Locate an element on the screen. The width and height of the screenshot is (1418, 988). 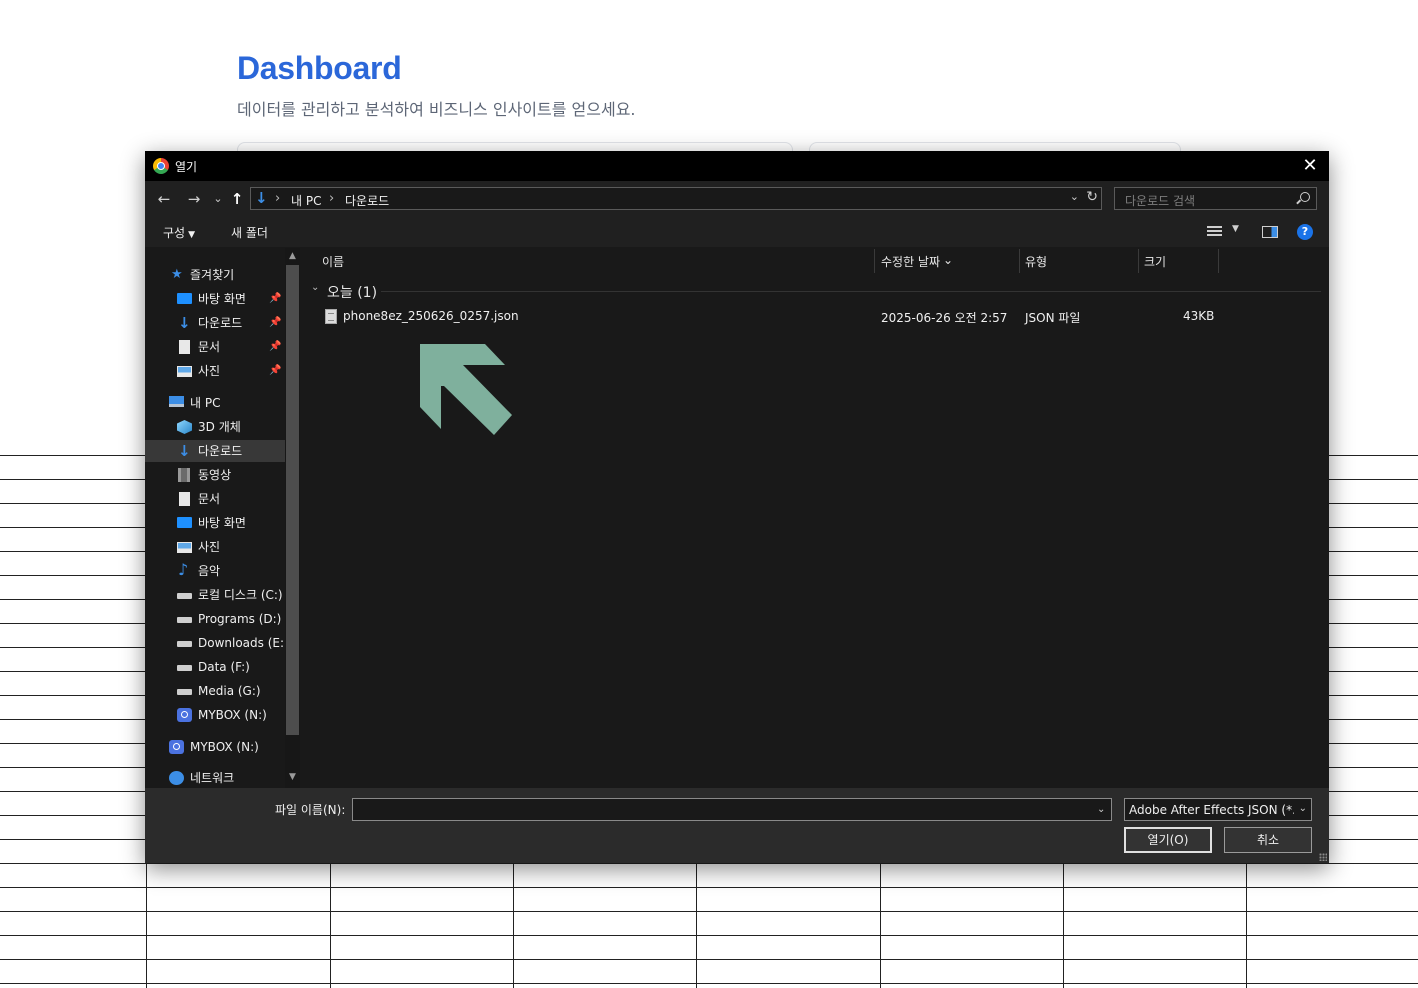
json-file-icon is located at coordinates (331, 316).